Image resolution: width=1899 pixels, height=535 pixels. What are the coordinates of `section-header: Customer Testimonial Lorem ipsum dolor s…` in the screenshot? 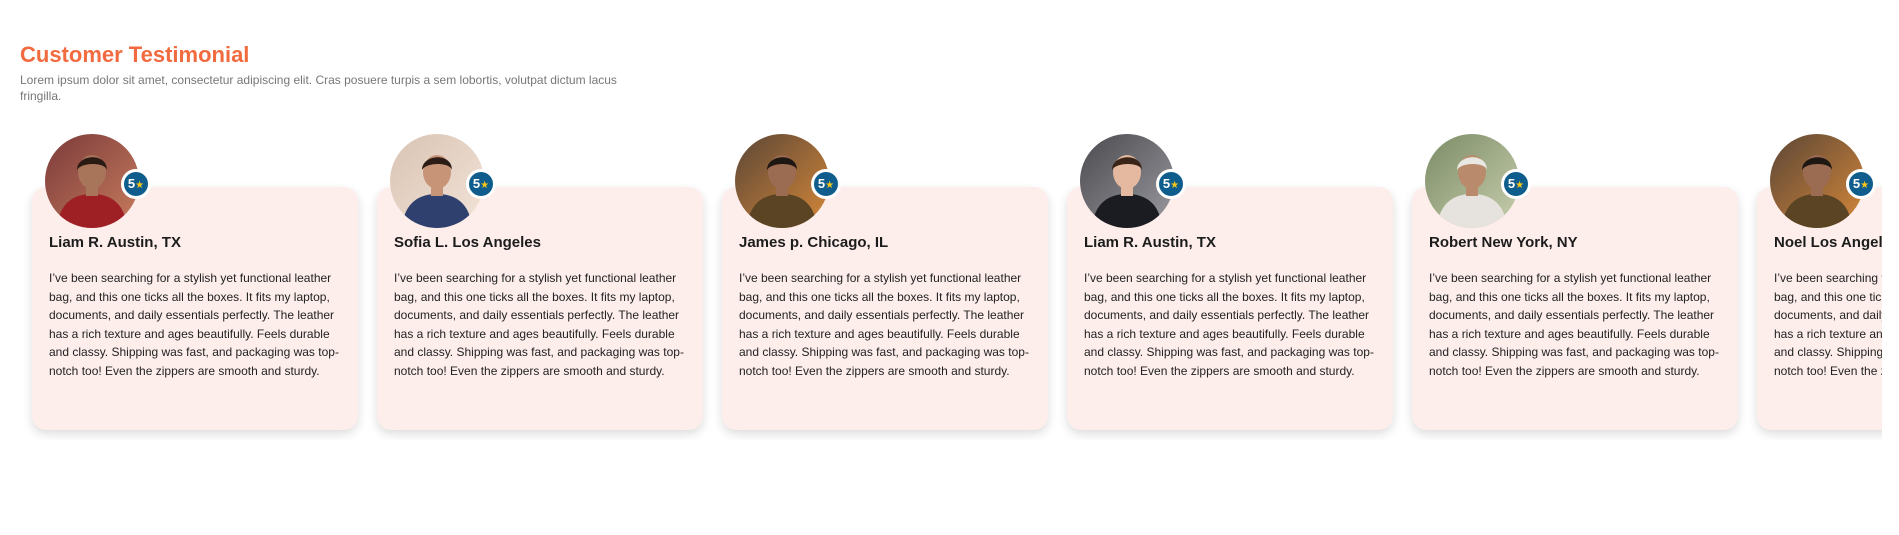 It's located at (330, 73).